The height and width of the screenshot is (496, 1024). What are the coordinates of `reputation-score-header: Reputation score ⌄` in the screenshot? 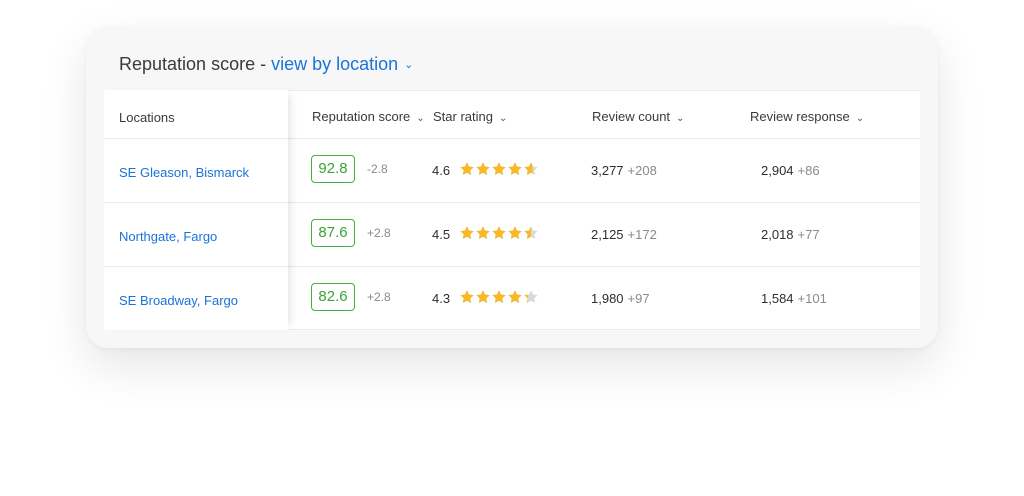 It's located at (368, 116).